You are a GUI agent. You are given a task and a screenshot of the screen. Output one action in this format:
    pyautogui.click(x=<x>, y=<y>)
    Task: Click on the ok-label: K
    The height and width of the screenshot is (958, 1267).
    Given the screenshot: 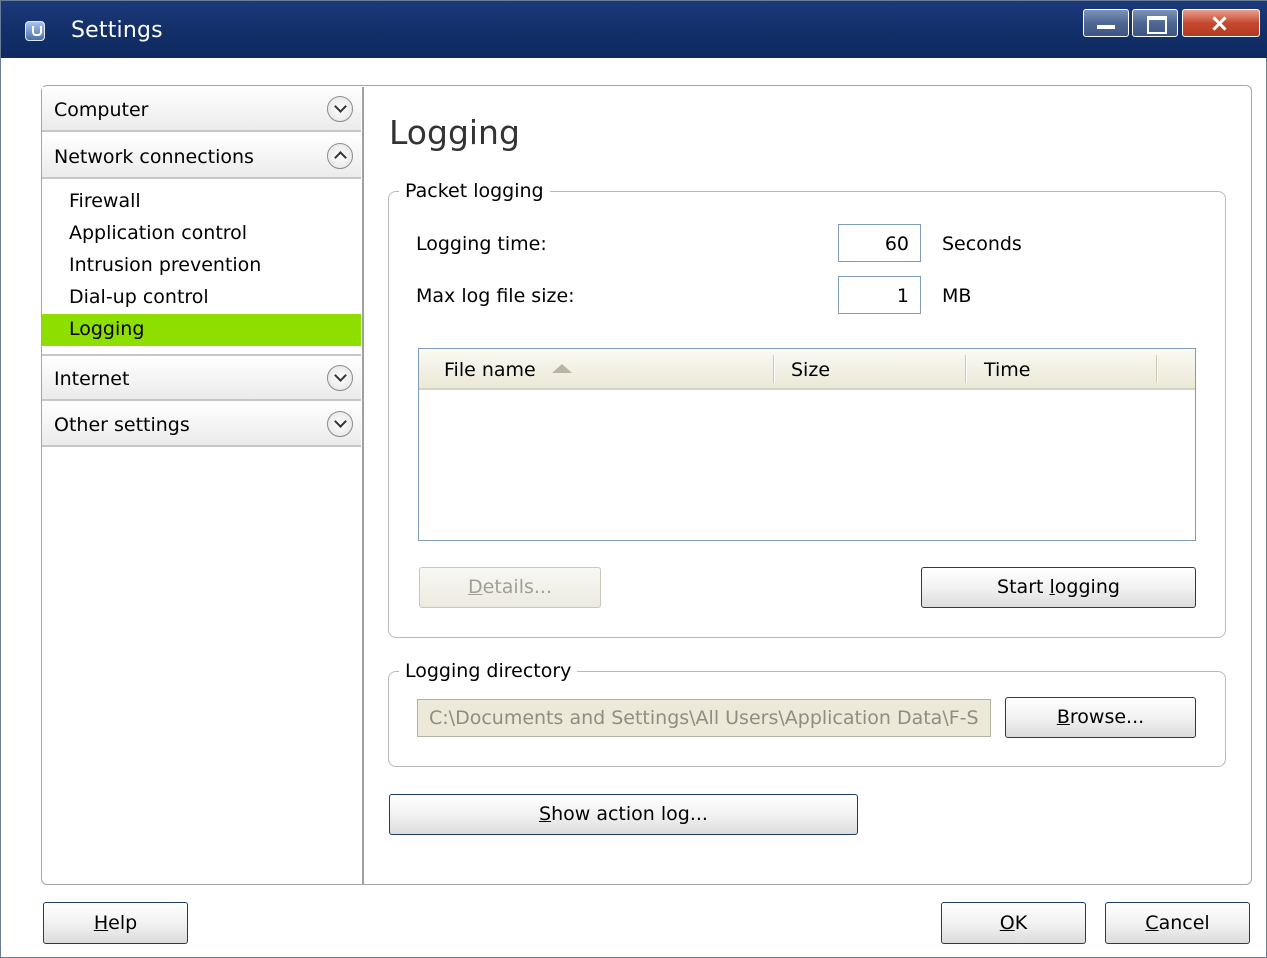 What is the action you would take?
    pyautogui.click(x=1021, y=923)
    